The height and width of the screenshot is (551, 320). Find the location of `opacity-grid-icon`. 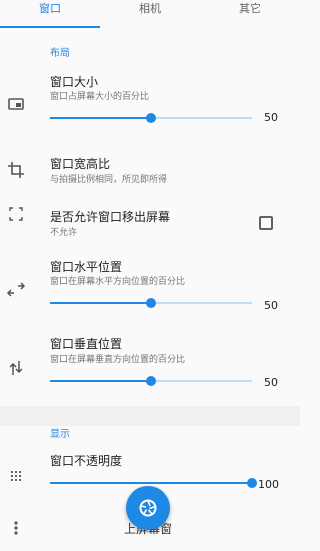

opacity-grid-icon is located at coordinates (16, 476).